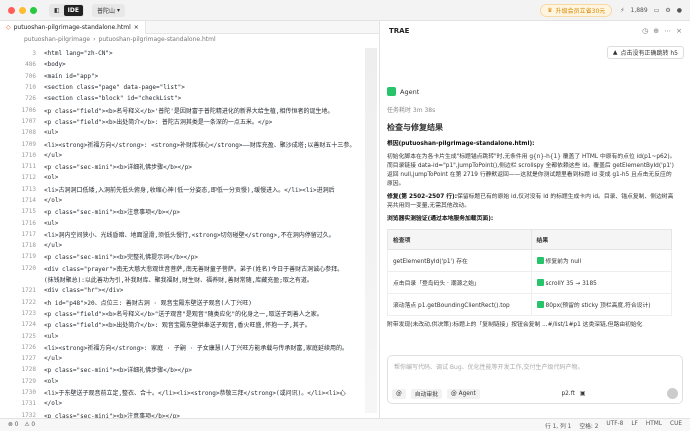  Describe the element at coordinates (415, 127) in the screenshot. I see `response-heading: 检查与修复结果` at that location.